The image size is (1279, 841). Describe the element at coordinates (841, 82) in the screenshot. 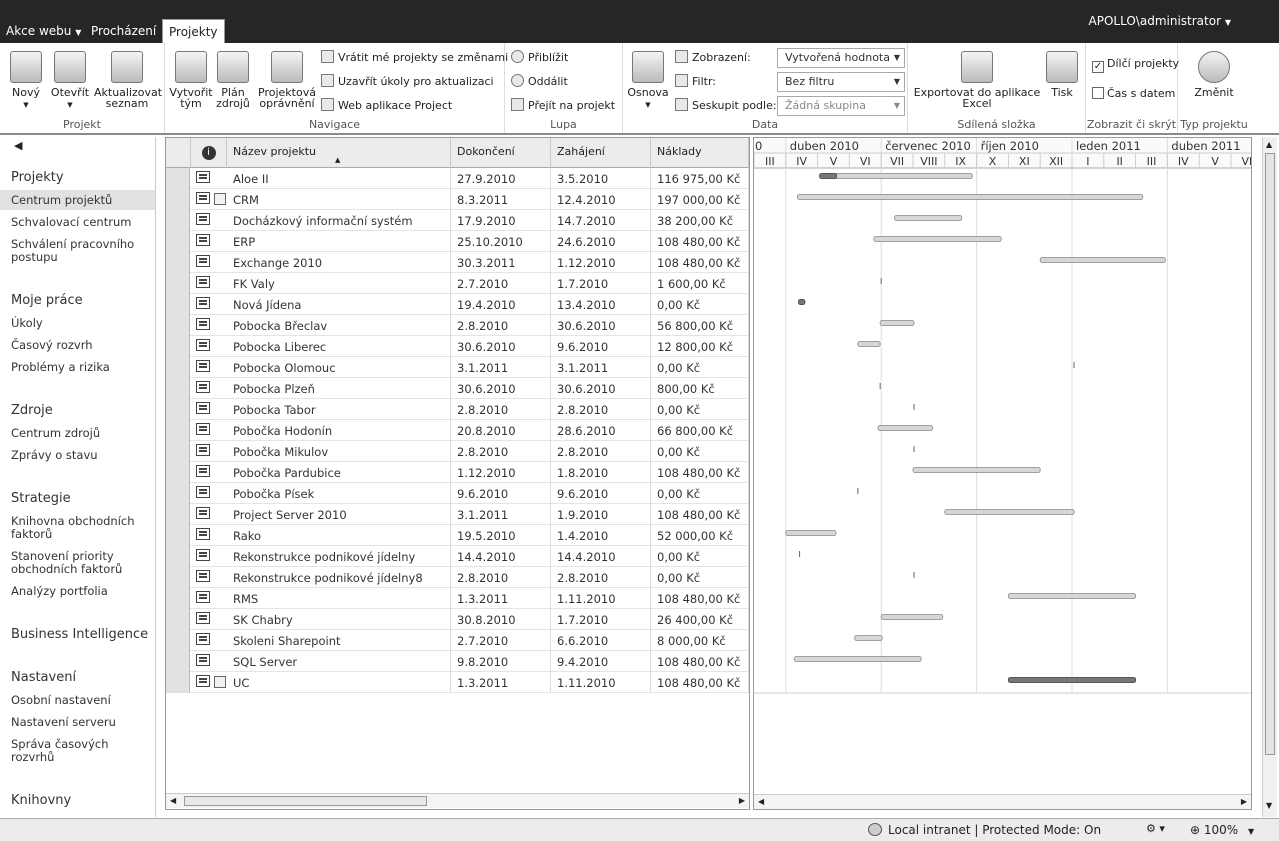

I see `filter-select: Bez filtru ▼` at that location.